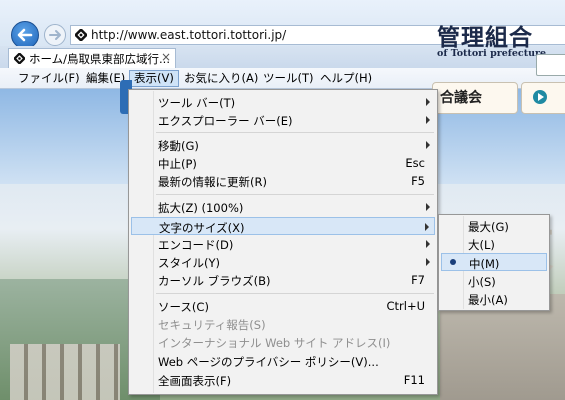  Describe the element at coordinates (288, 78) in the screenshot. I see `menu-tools: ツール(T)` at that location.